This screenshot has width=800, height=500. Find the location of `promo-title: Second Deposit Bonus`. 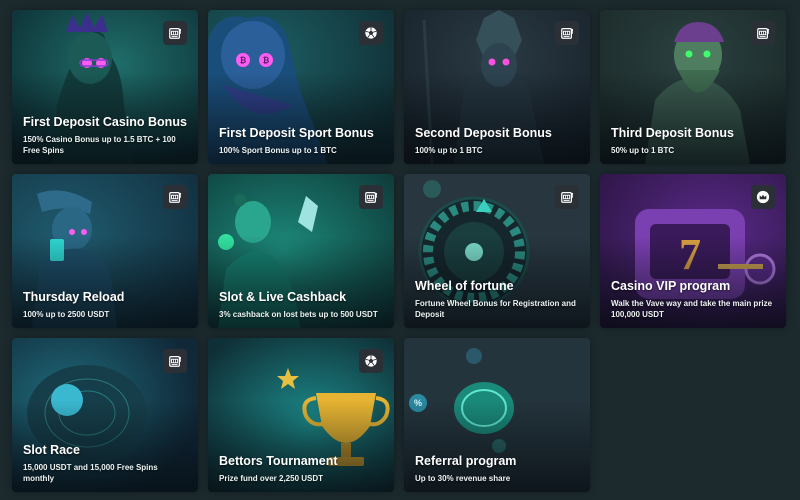

promo-title: Second Deposit Bonus is located at coordinates (483, 133).